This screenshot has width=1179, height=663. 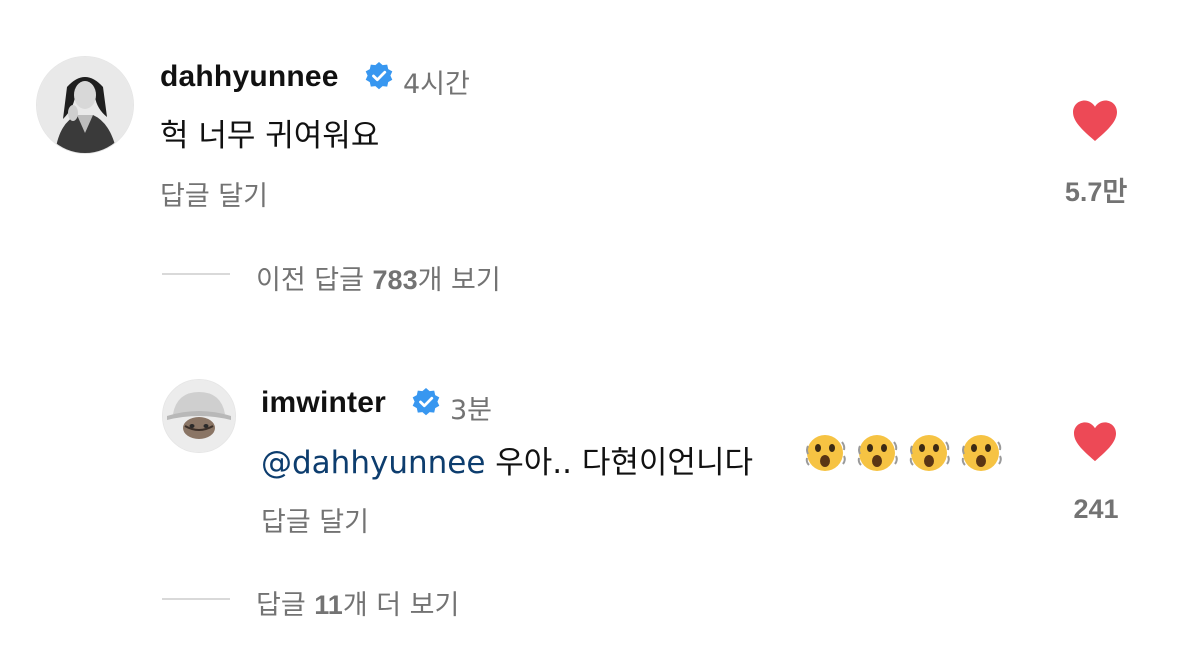 What do you see at coordinates (436, 84) in the screenshot?
I see `comment-timestamp: 4시간` at bounding box center [436, 84].